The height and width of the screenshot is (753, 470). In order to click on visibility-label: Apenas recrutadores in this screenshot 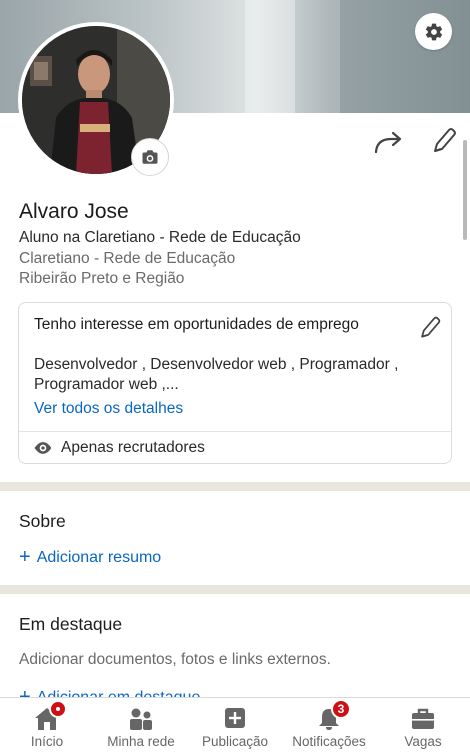, I will do `click(133, 447)`.